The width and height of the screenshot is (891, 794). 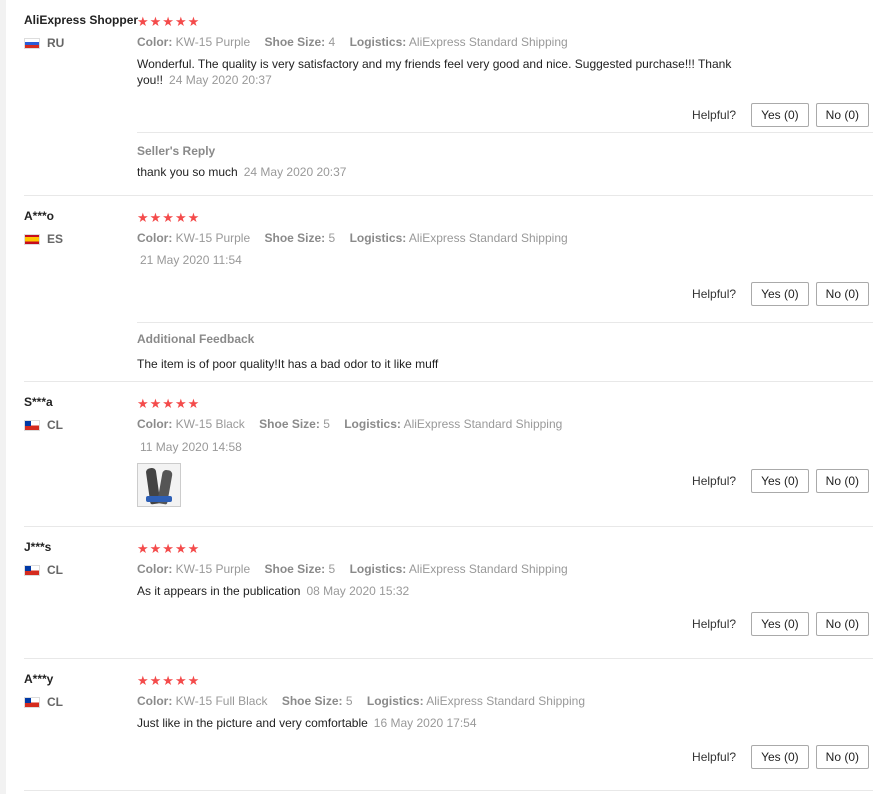 I want to click on page-left-edge, so click(x=3, y=397).